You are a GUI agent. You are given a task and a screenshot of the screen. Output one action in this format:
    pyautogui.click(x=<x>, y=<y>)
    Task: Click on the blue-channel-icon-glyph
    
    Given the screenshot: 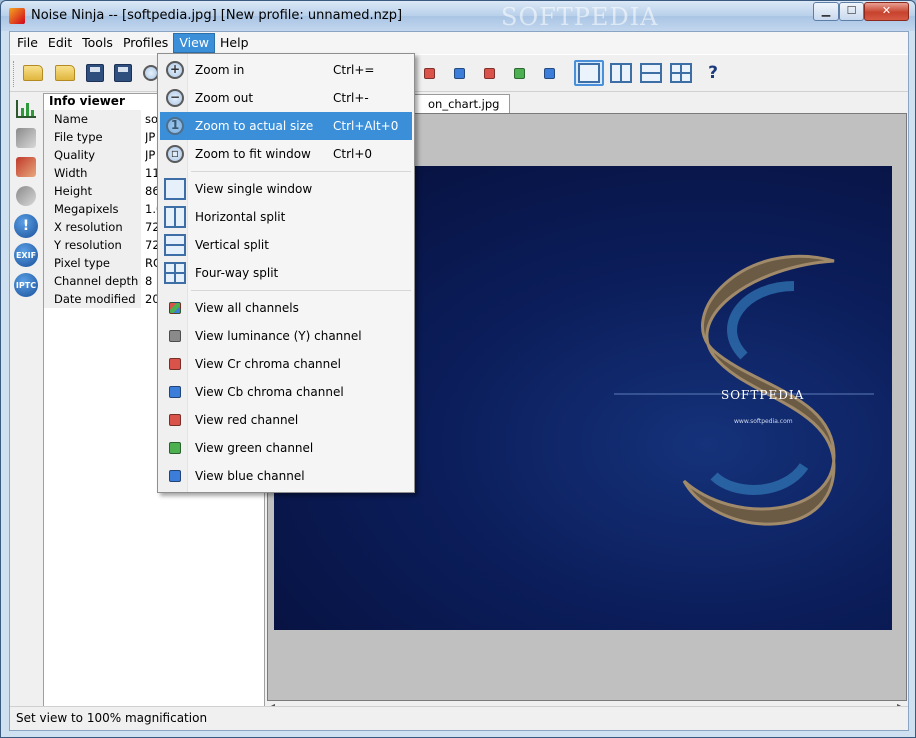 What is the action you would take?
    pyautogui.click(x=175, y=476)
    